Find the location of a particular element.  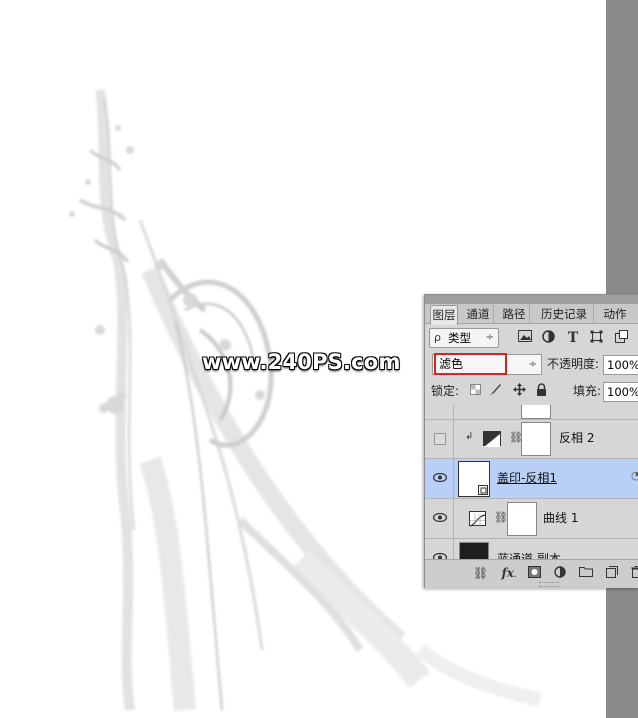

tab-layers: 图层 is located at coordinates (444, 315).